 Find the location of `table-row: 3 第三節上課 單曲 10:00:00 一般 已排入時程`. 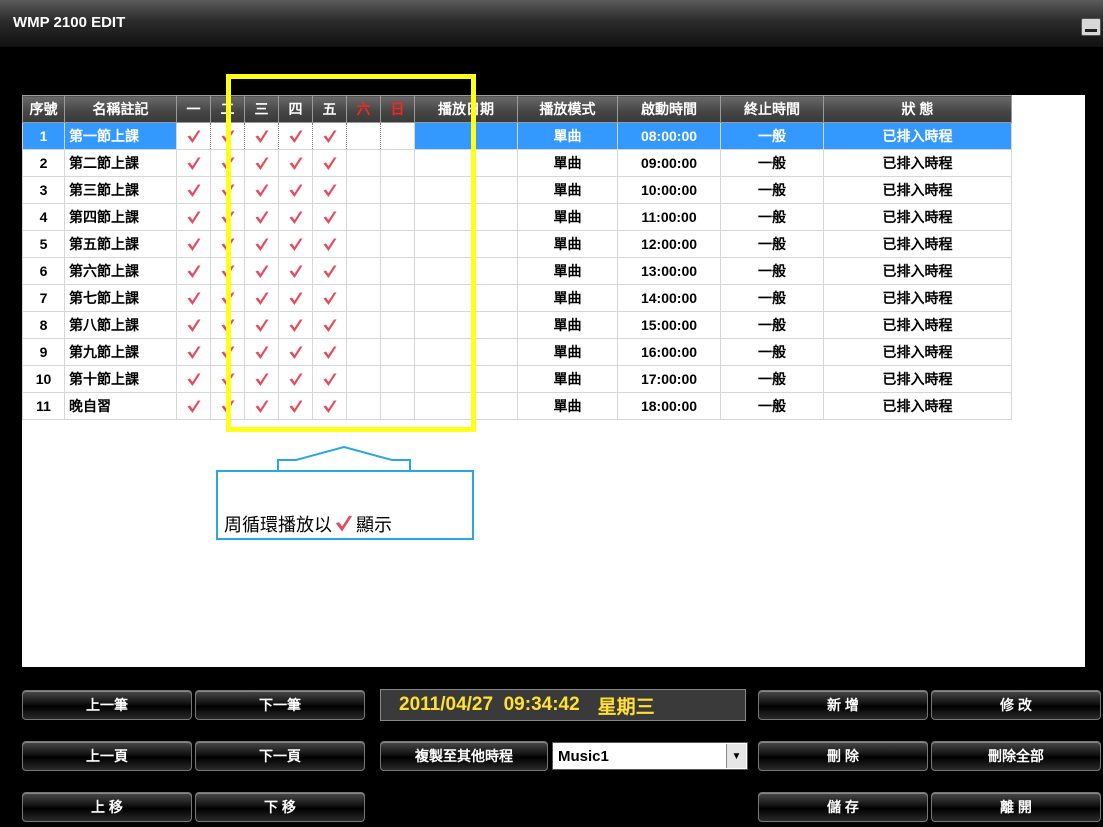

table-row: 3 第三節上課 單曲 10:00:00 一般 已排入時程 is located at coordinates (517, 190).